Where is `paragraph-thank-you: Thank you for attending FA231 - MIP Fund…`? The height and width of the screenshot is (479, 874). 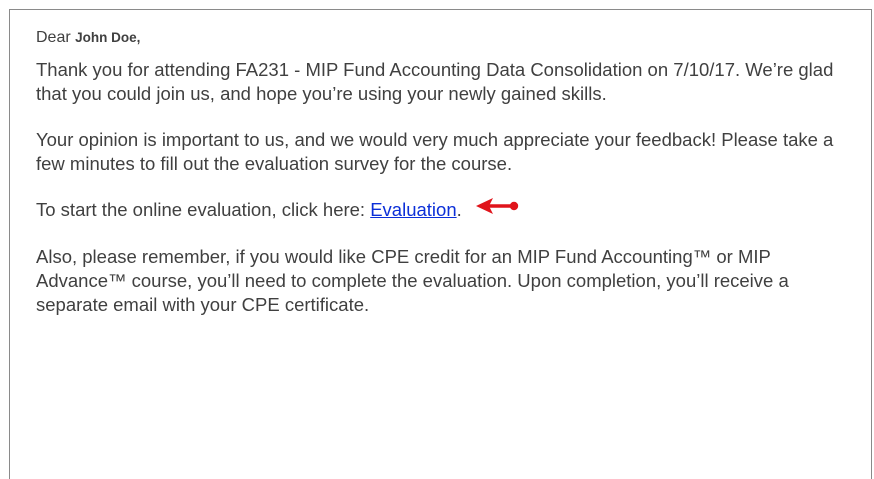
paragraph-thank-you: Thank you for attending FA231 - MIP Fund… is located at coordinates (435, 81).